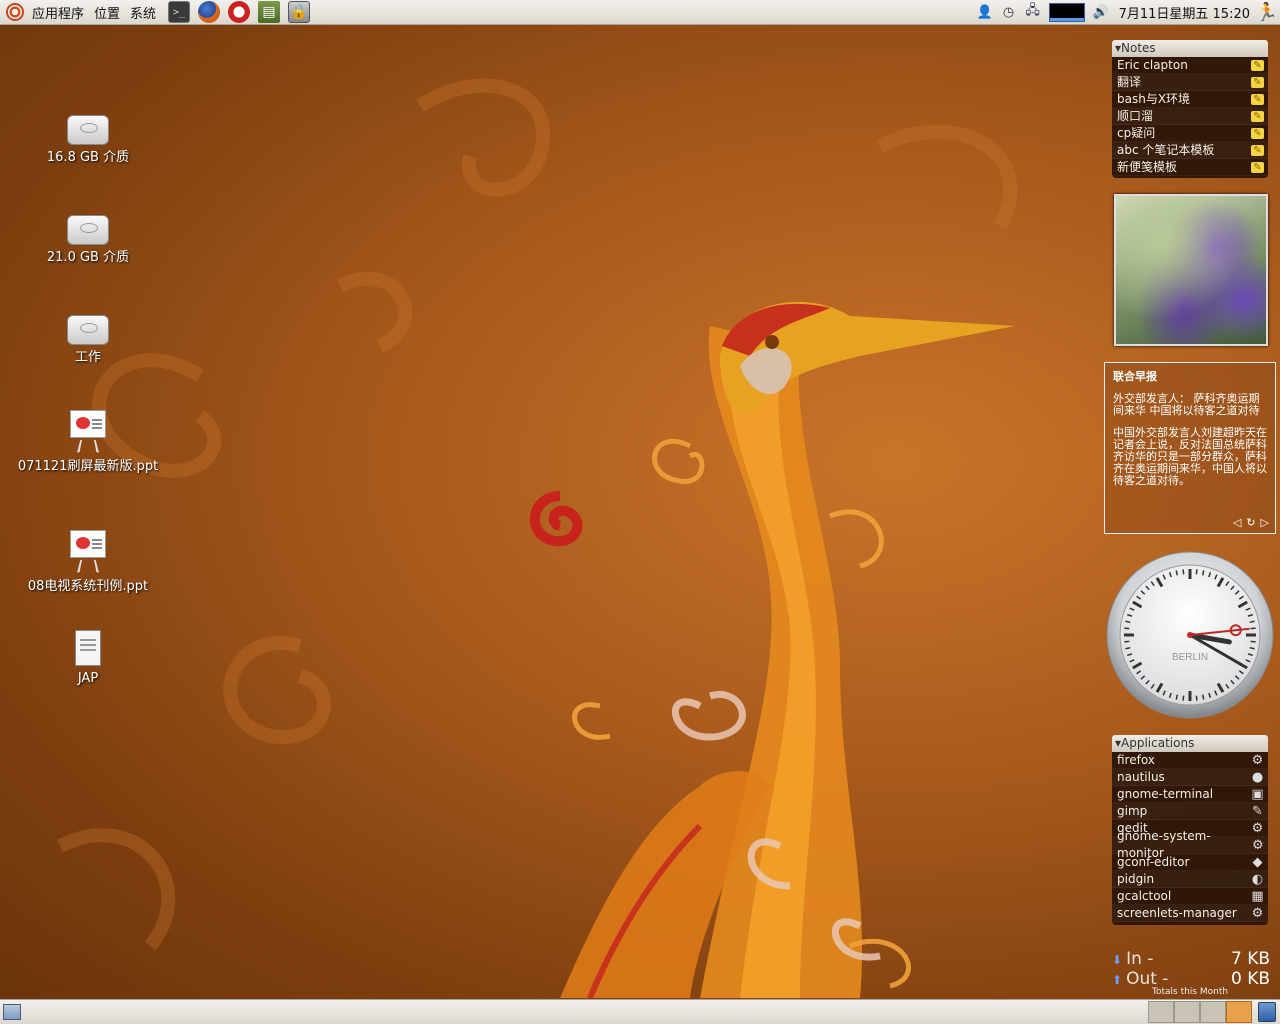 The width and height of the screenshot is (1280, 1024). What do you see at coordinates (1190, 133) in the screenshot?
I see `note-item: cp疑问 ✎` at bounding box center [1190, 133].